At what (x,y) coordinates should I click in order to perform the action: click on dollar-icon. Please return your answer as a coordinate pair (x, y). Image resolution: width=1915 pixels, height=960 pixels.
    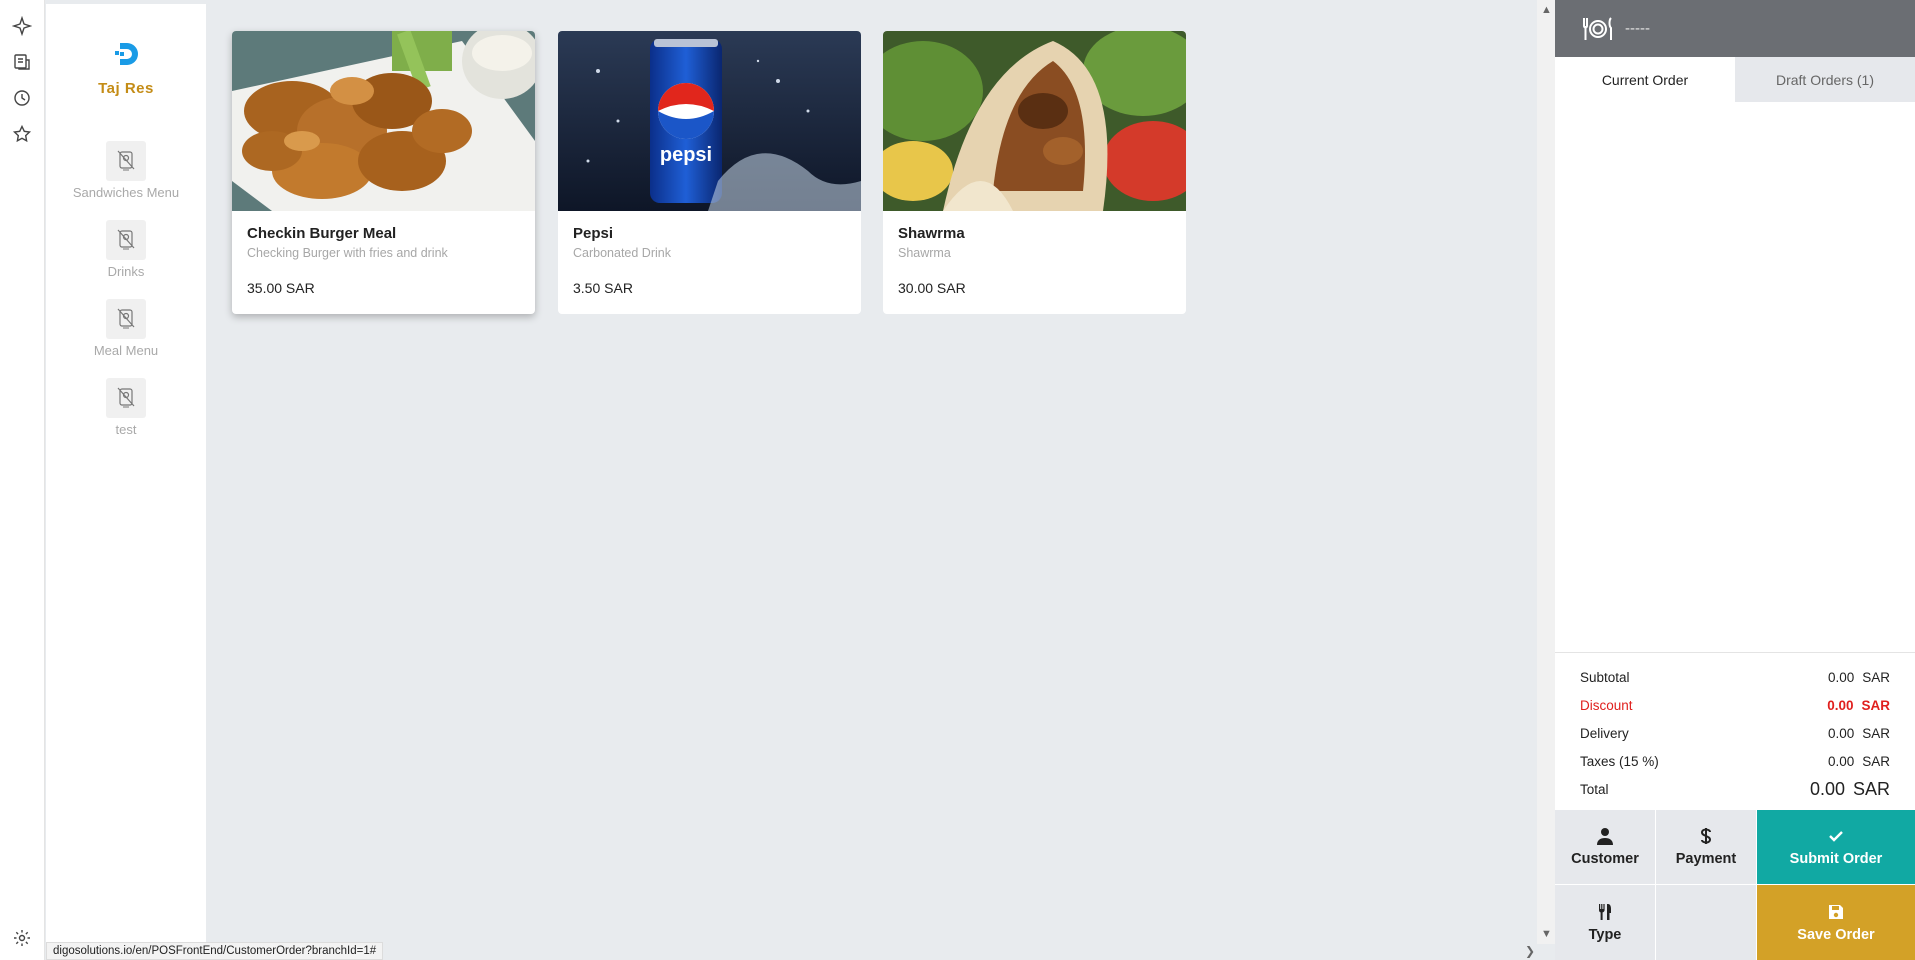
    Looking at the image, I should click on (1706, 836).